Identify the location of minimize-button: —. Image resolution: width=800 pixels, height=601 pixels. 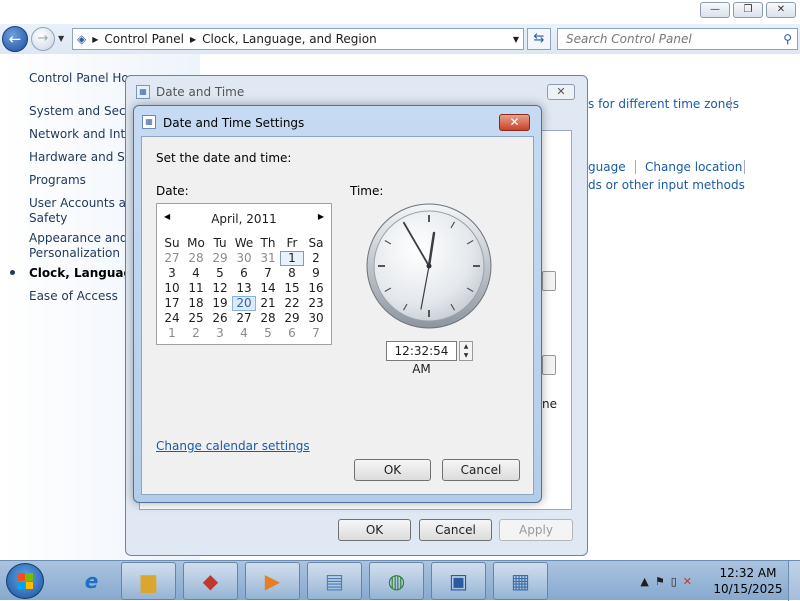
(715, 10).